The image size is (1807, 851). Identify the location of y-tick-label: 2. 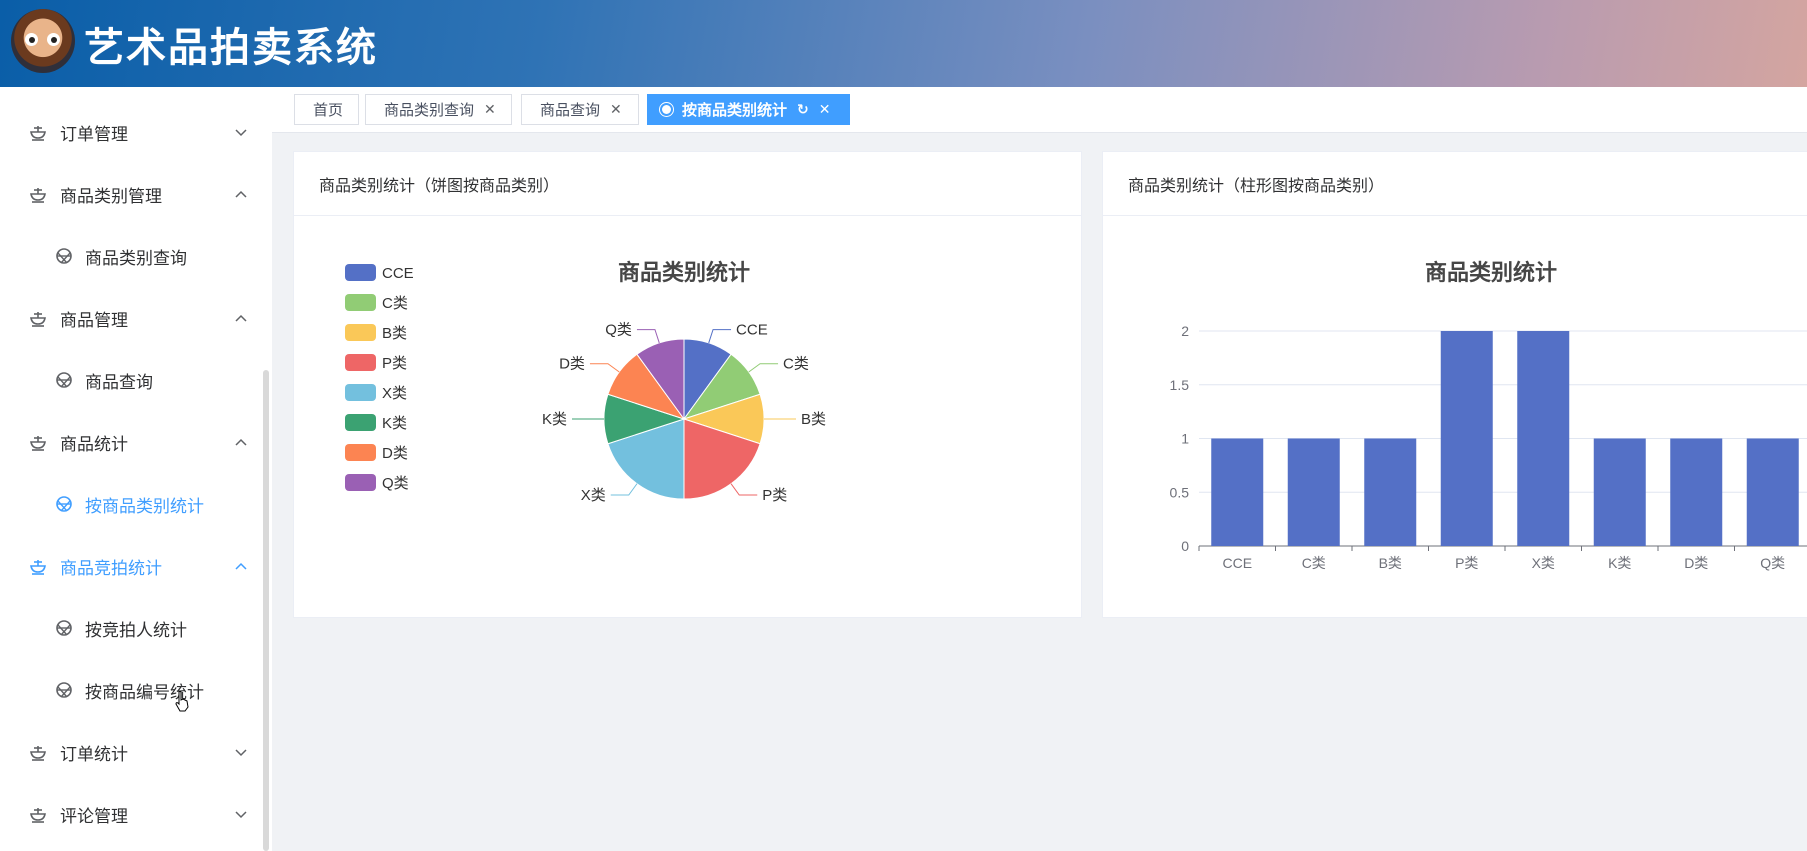
(1185, 331).